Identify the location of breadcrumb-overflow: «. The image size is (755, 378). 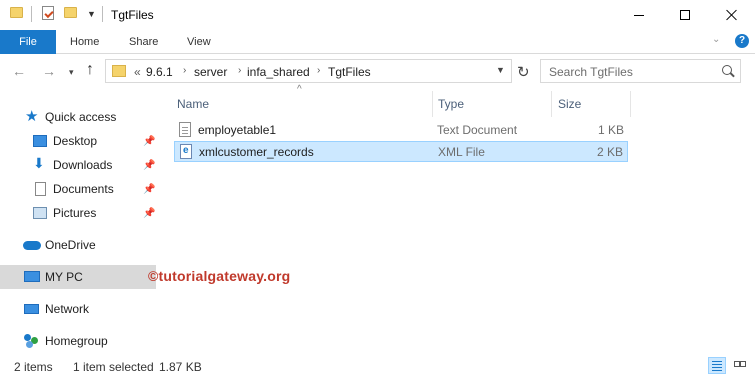
(137, 72).